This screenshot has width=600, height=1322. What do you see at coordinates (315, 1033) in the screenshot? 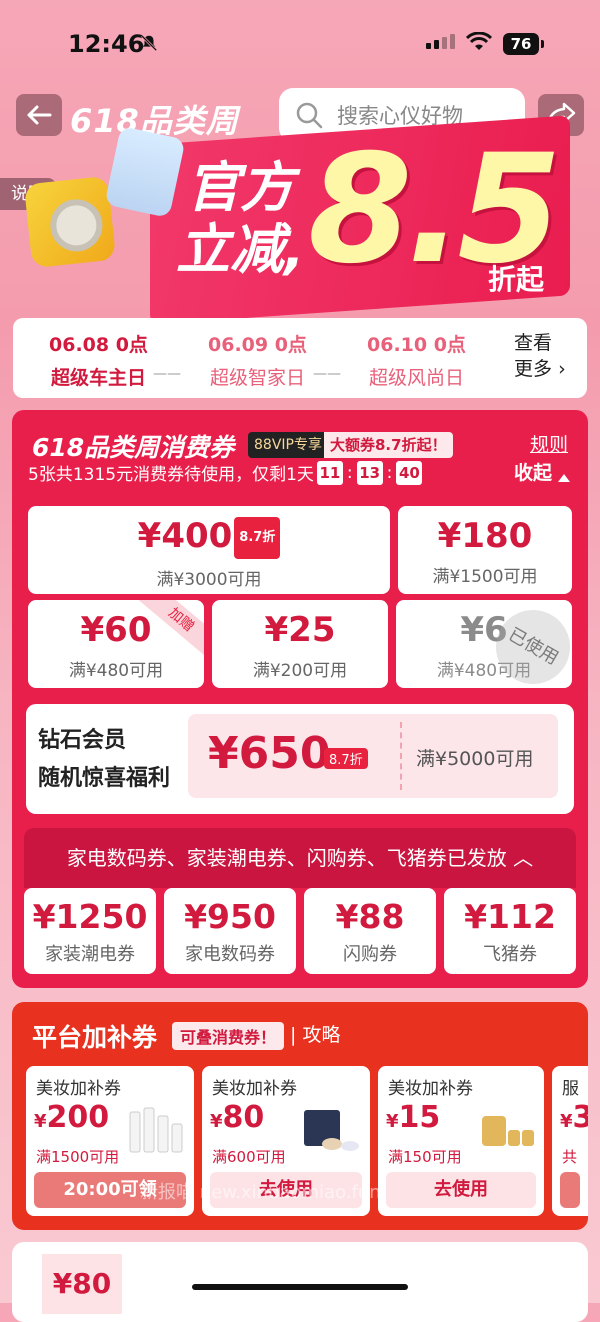
I see `guide-link: | 攻略` at bounding box center [315, 1033].